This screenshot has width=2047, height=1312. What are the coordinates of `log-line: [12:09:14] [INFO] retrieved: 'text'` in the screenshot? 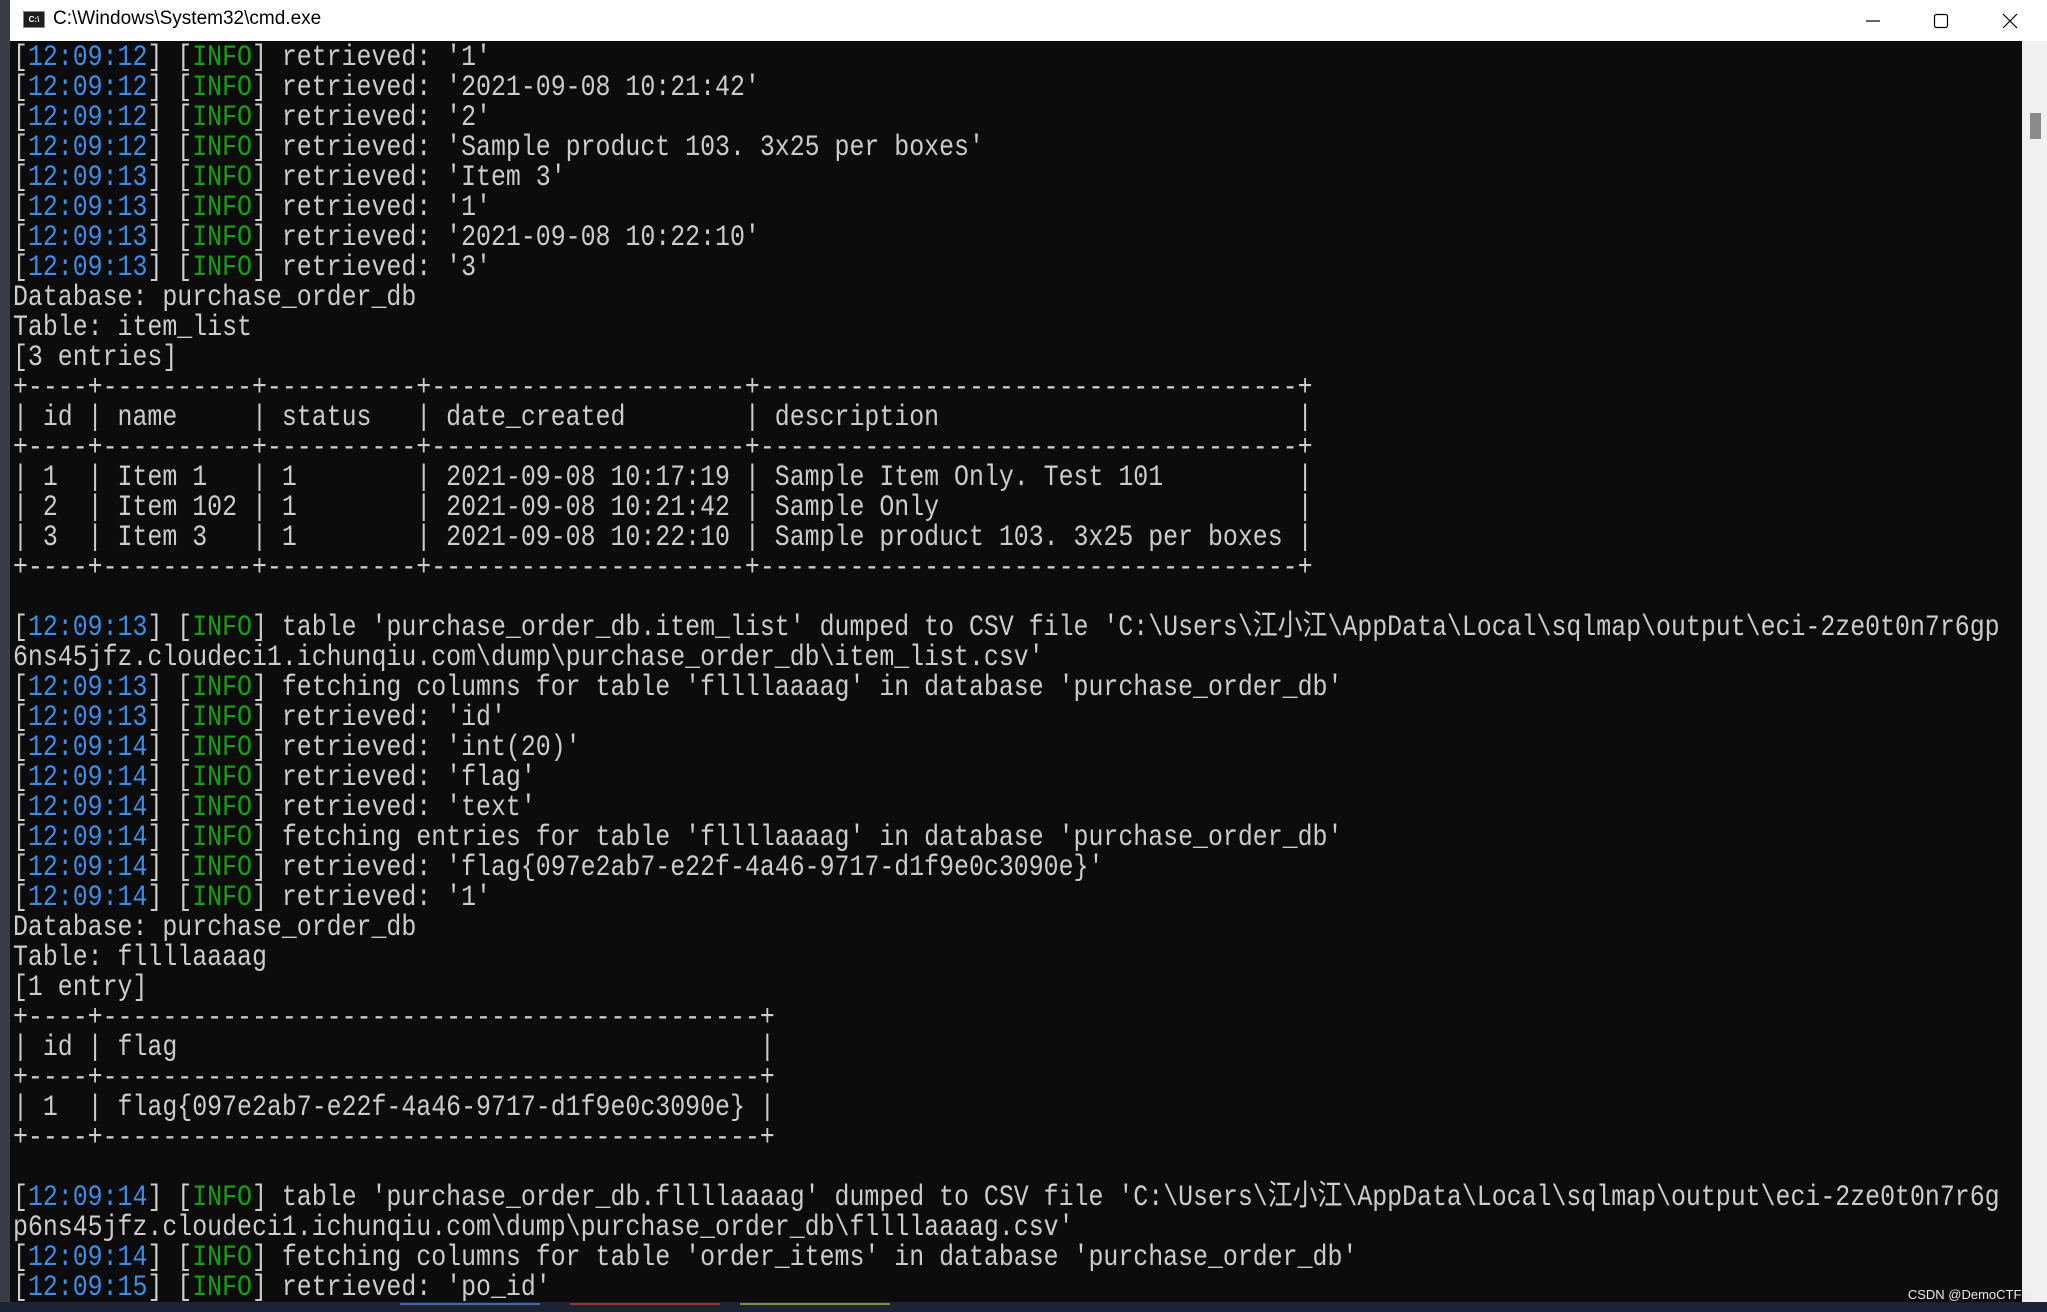 It's located at (1006, 807).